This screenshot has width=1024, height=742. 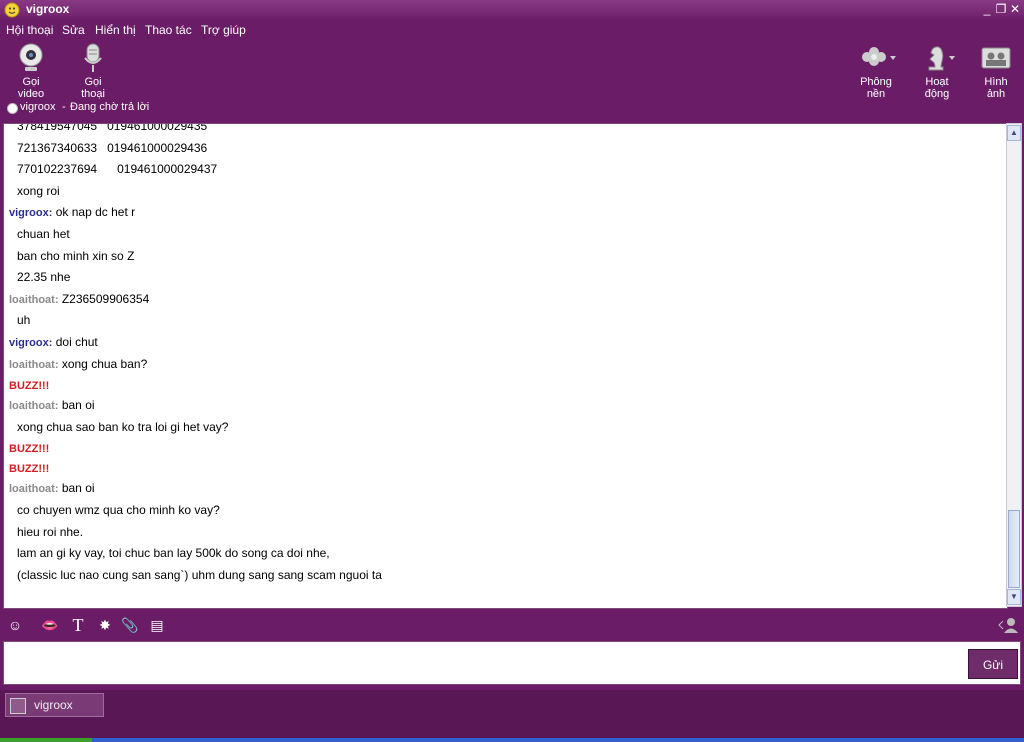 I want to click on menu-bar: Hội thoại Sửa Hiển thị Thao tác Trợ giúp, so click(x=512, y=30).